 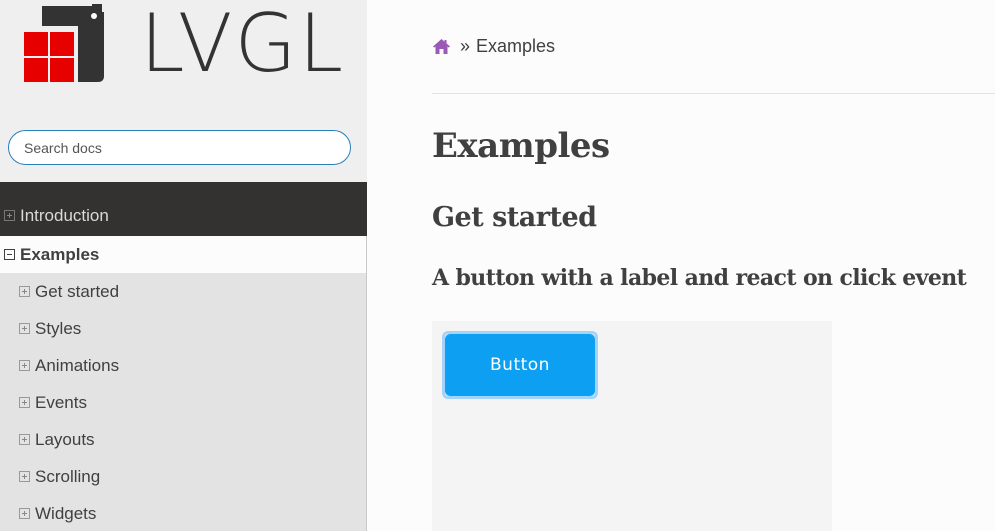 What do you see at coordinates (521, 146) in the screenshot?
I see `page-title: Examples` at bounding box center [521, 146].